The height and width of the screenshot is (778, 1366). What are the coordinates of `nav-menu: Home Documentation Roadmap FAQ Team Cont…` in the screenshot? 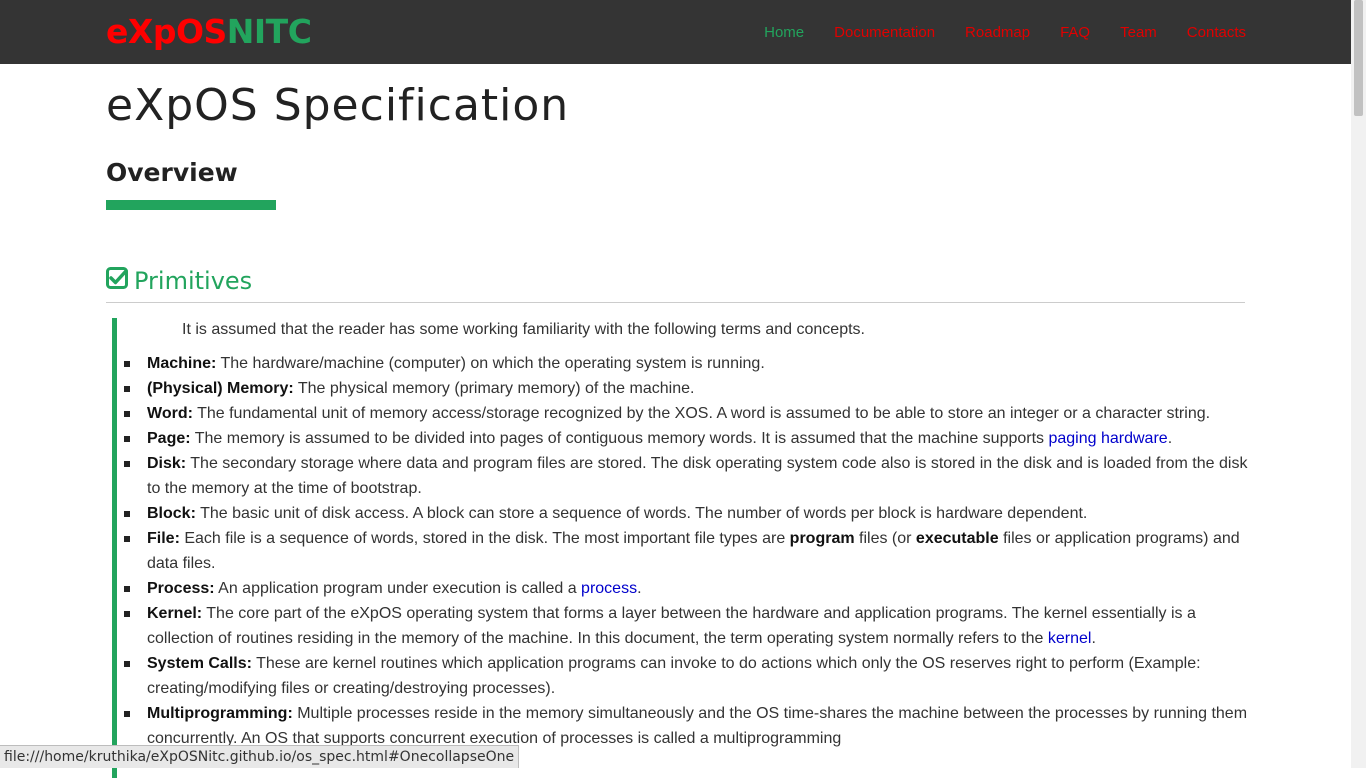 It's located at (1005, 32).